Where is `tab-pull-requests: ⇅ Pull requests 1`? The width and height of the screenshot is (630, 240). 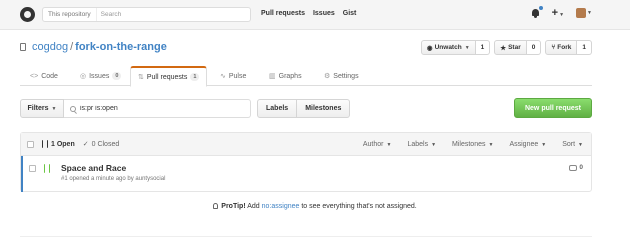 tab-pull-requests: ⇅ Pull requests 1 is located at coordinates (169, 76).